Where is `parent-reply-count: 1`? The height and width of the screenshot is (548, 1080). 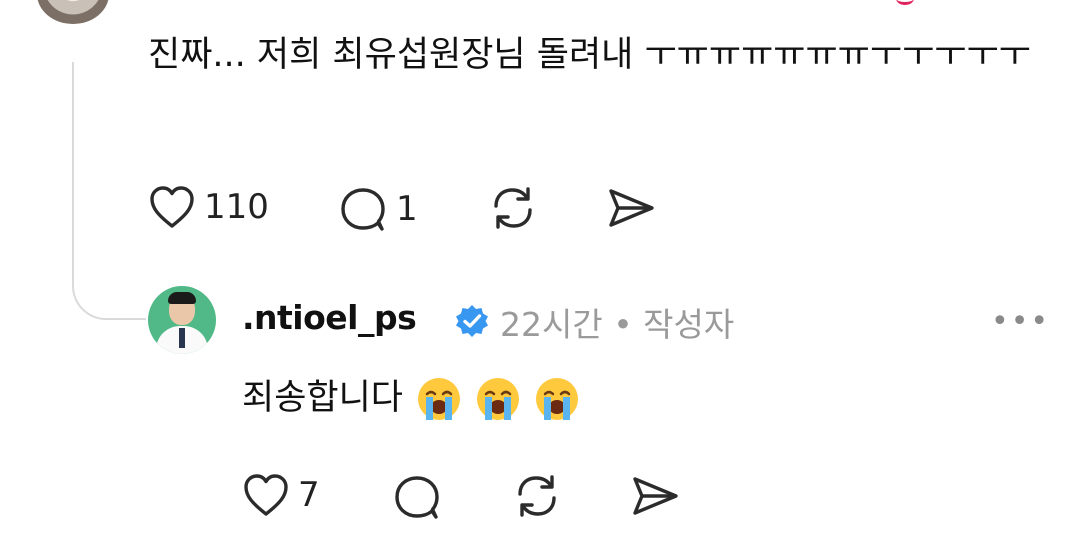
parent-reply-count: 1 is located at coordinates (407, 209).